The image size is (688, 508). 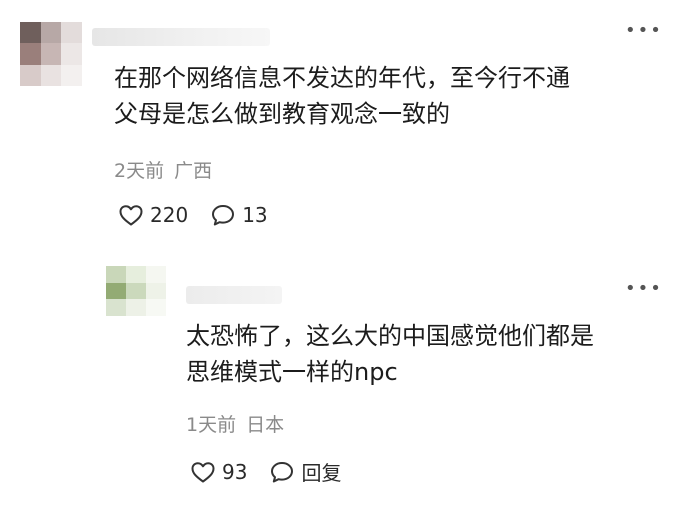 What do you see at coordinates (193, 215) in the screenshot?
I see `comment-actions: 220 13` at bounding box center [193, 215].